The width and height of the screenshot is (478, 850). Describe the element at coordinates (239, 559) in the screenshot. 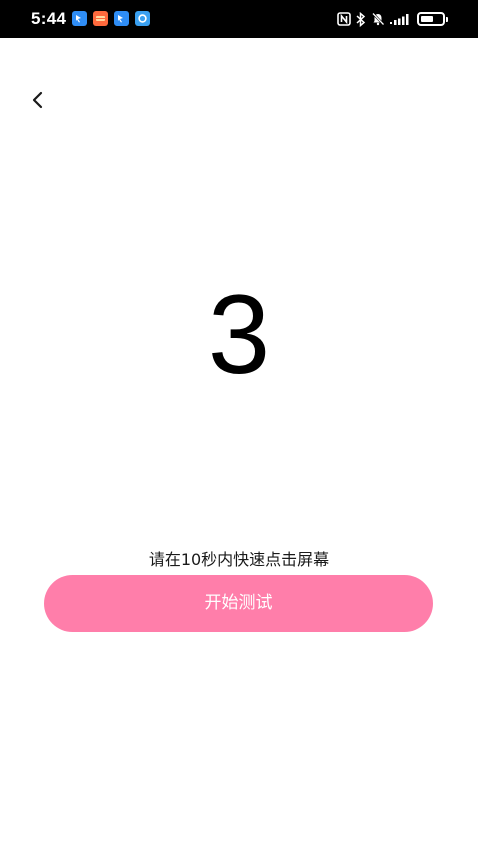

I see `instruction-text: 请在10秒内快速点击屏幕` at that location.